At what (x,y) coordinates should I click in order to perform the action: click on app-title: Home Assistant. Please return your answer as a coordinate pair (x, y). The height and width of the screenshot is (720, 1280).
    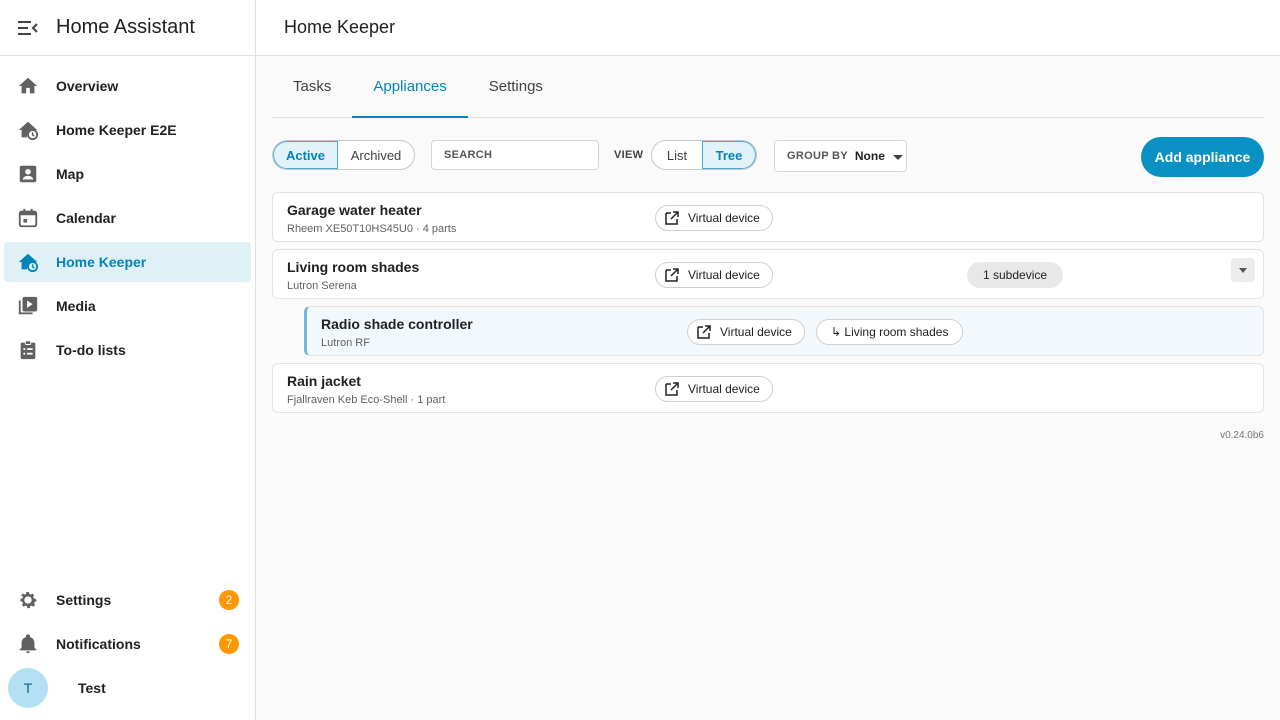
    Looking at the image, I should click on (125, 27).